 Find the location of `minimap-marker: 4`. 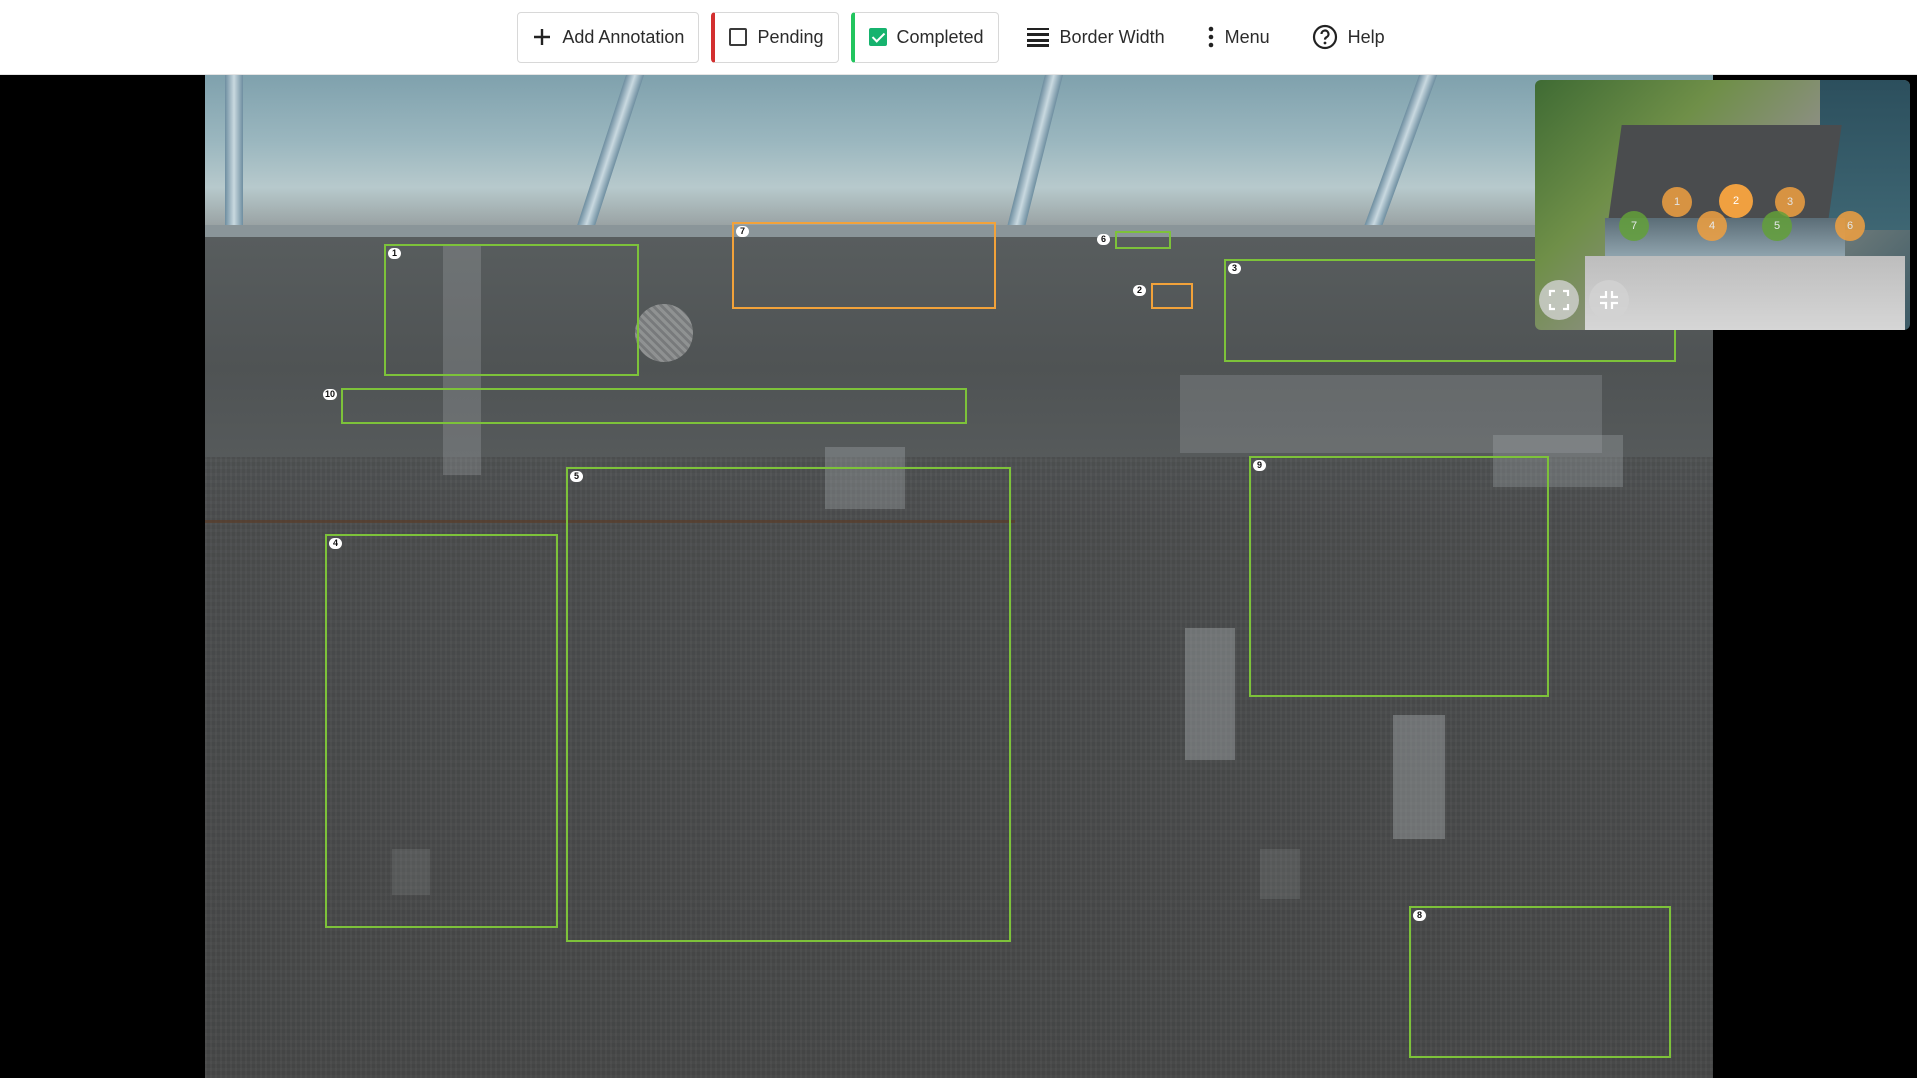

minimap-marker: 4 is located at coordinates (1712, 226).